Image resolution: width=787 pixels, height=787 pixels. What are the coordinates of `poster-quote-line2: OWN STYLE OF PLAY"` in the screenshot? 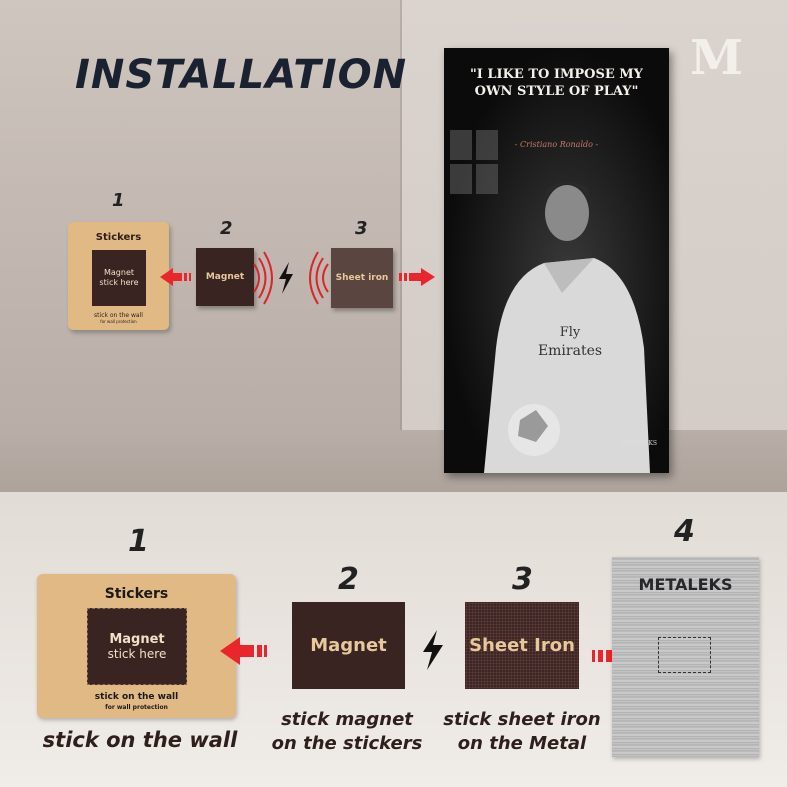 It's located at (556, 91).